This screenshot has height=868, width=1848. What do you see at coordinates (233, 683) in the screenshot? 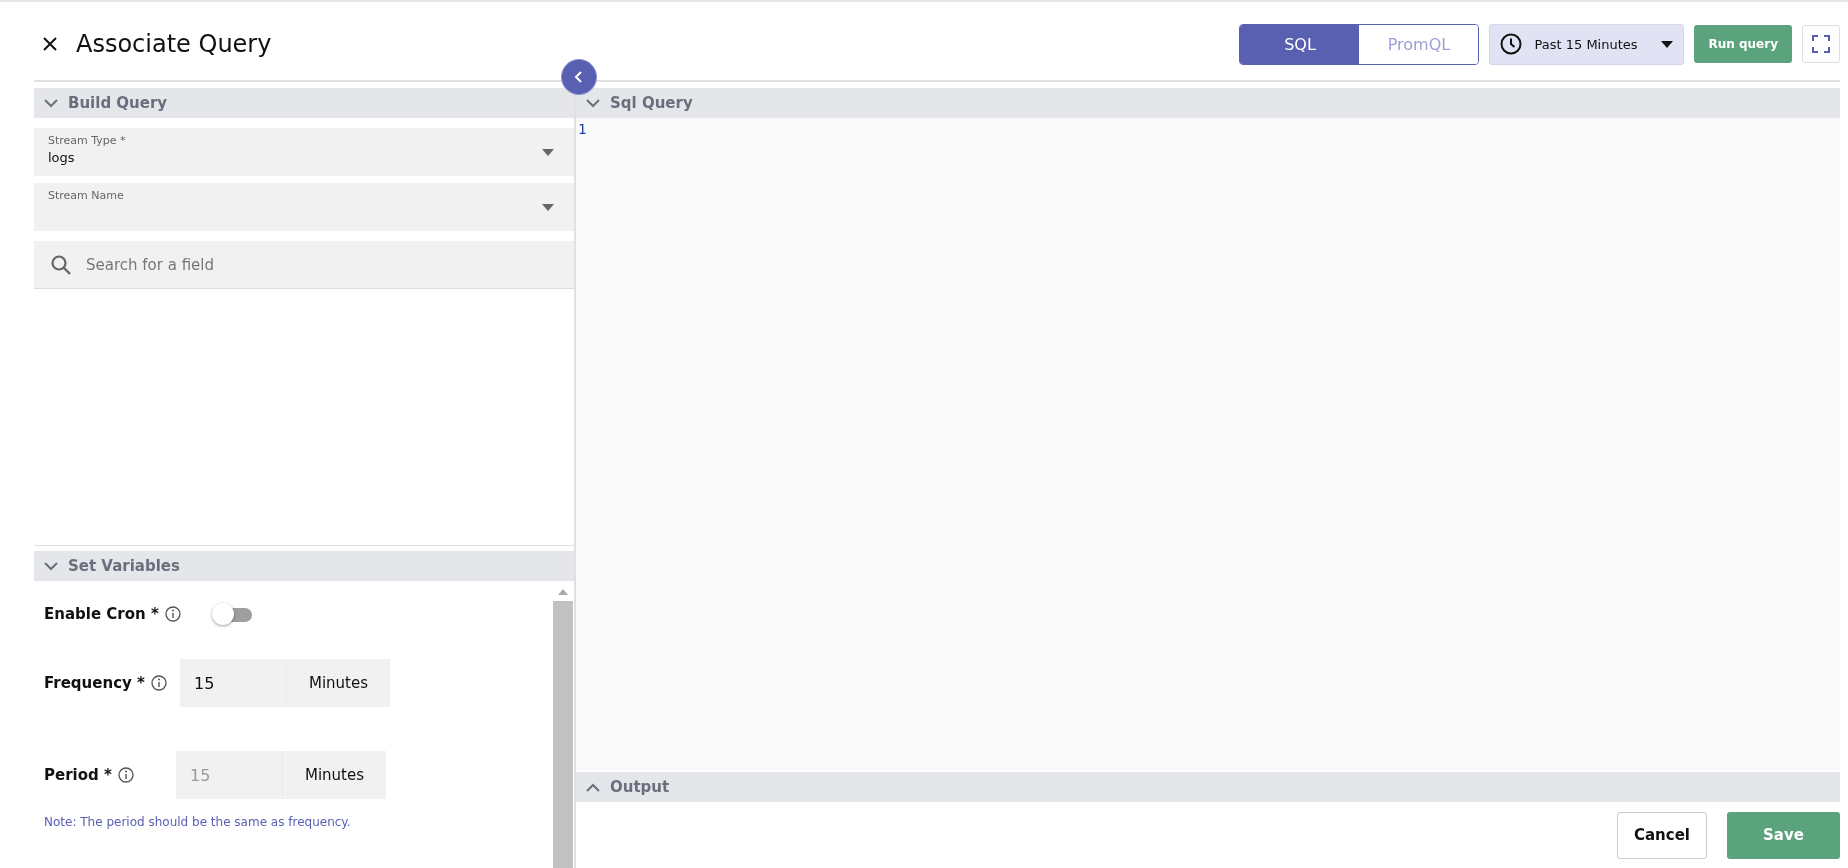
I see `number-input: 15` at bounding box center [233, 683].